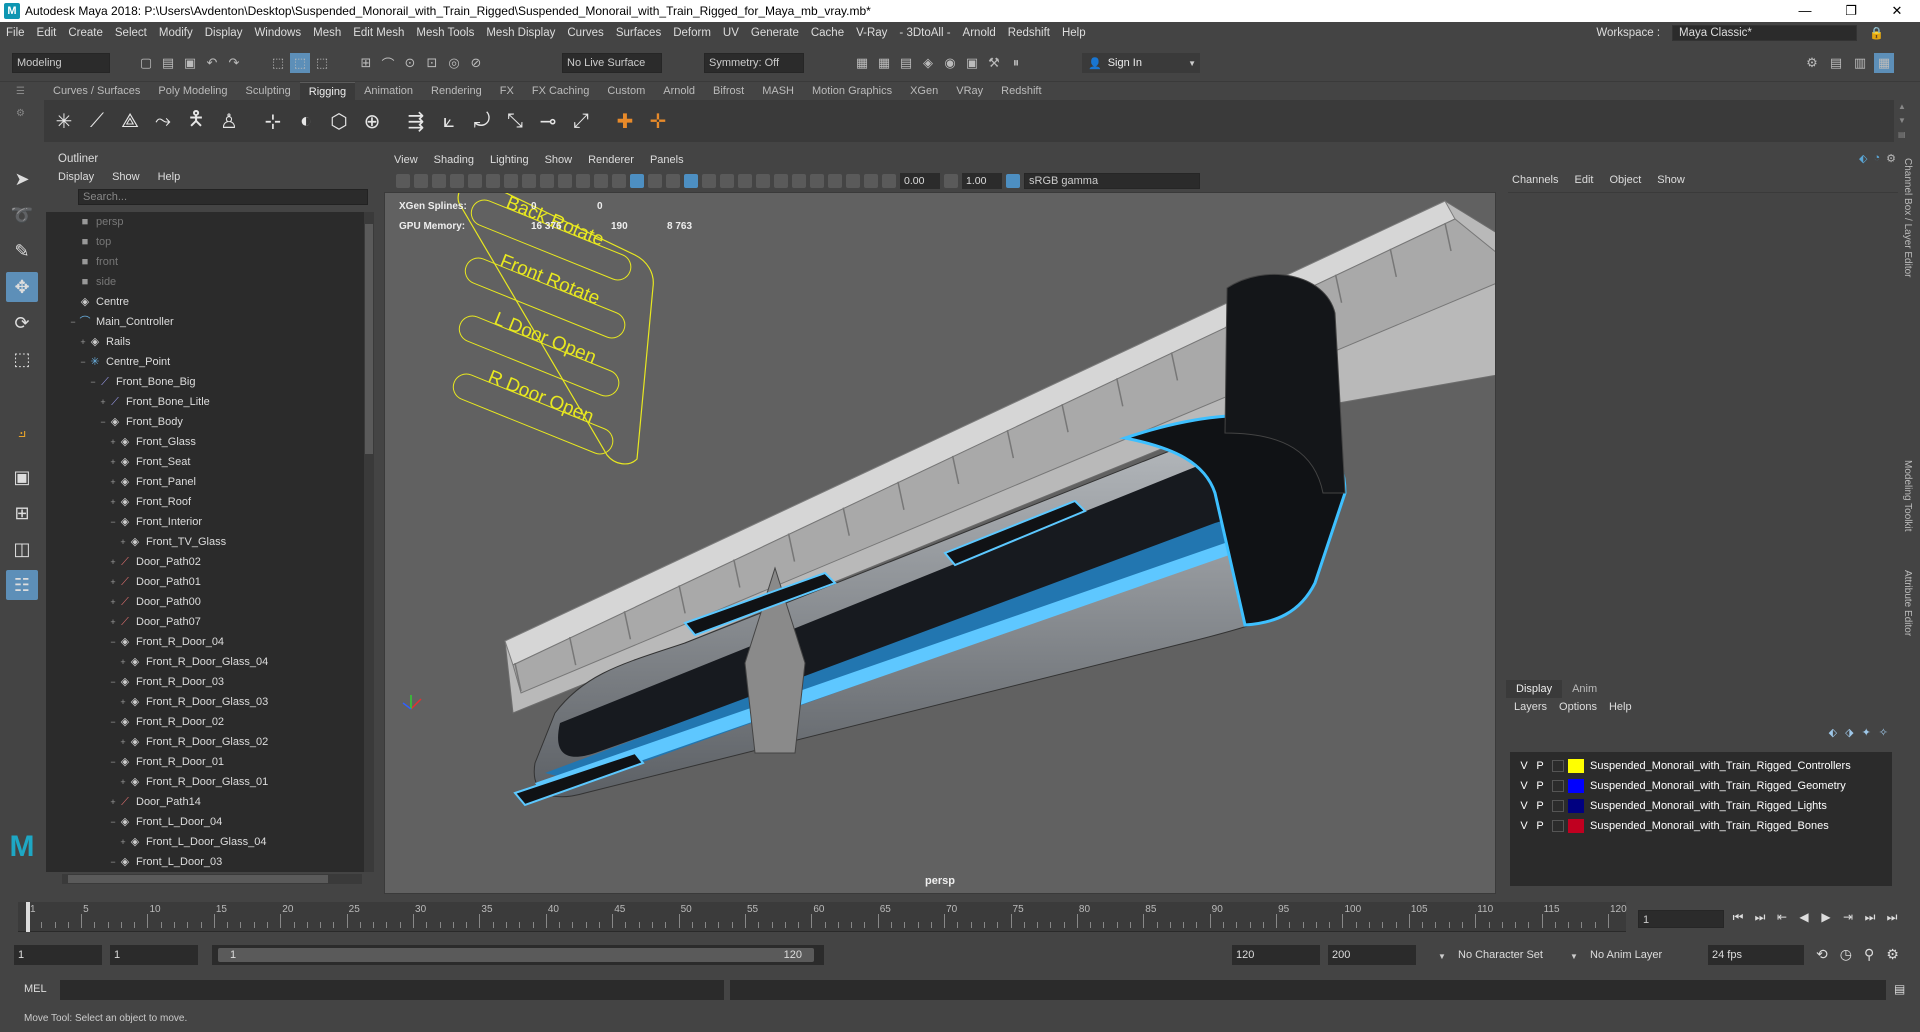 This screenshot has height=1032, width=1920. What do you see at coordinates (1620, 707) in the screenshot?
I see `layer-menu-help: Help` at bounding box center [1620, 707].